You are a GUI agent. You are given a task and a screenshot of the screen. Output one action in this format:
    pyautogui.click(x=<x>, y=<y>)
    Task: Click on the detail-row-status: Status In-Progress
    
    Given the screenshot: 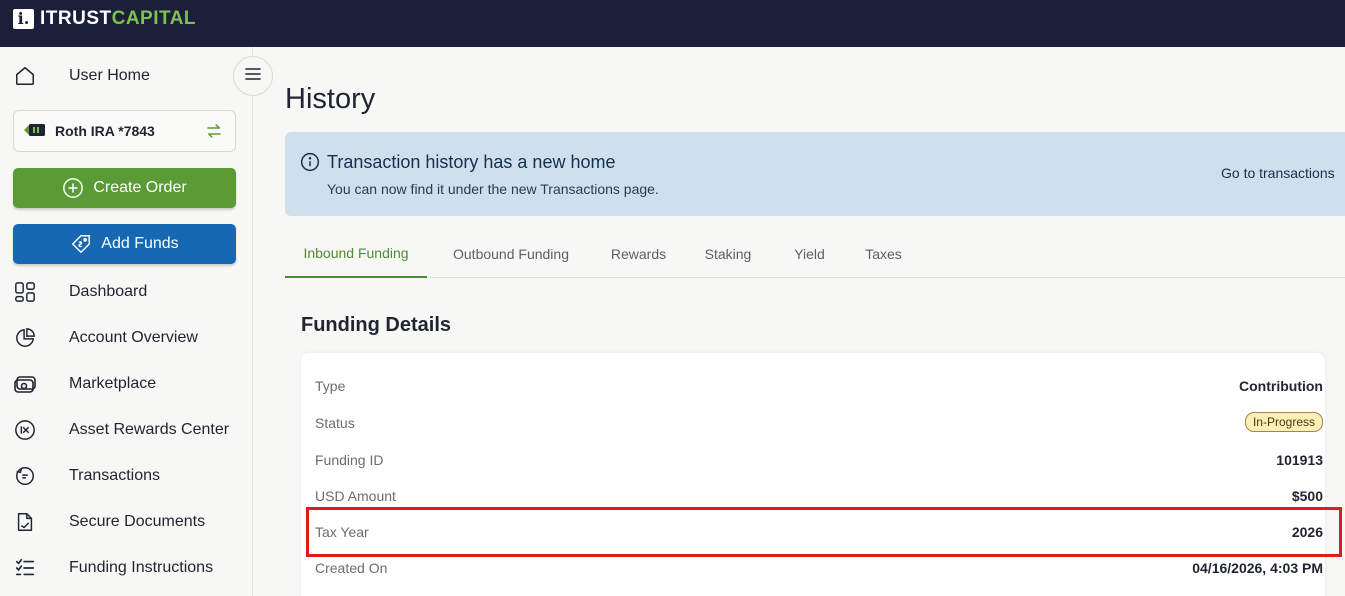 What is the action you would take?
    pyautogui.click(x=819, y=423)
    